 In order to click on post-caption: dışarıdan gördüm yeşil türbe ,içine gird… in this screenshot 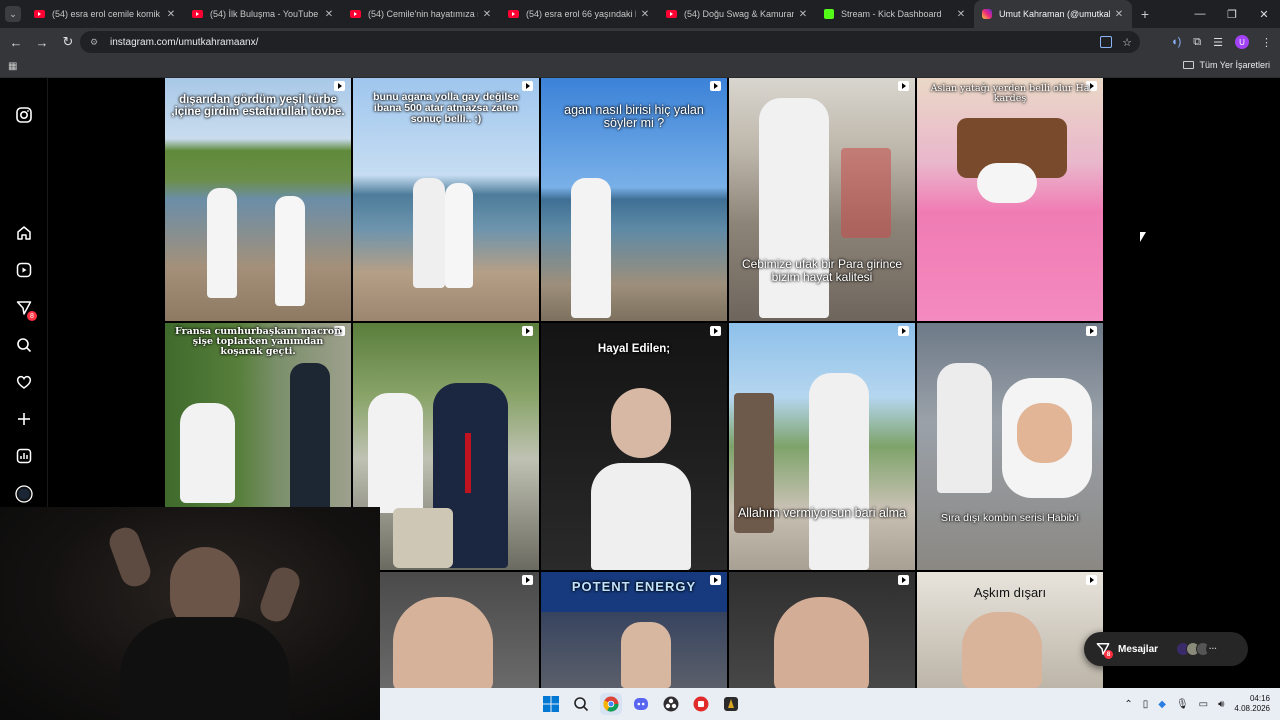, I will do `click(258, 106)`.